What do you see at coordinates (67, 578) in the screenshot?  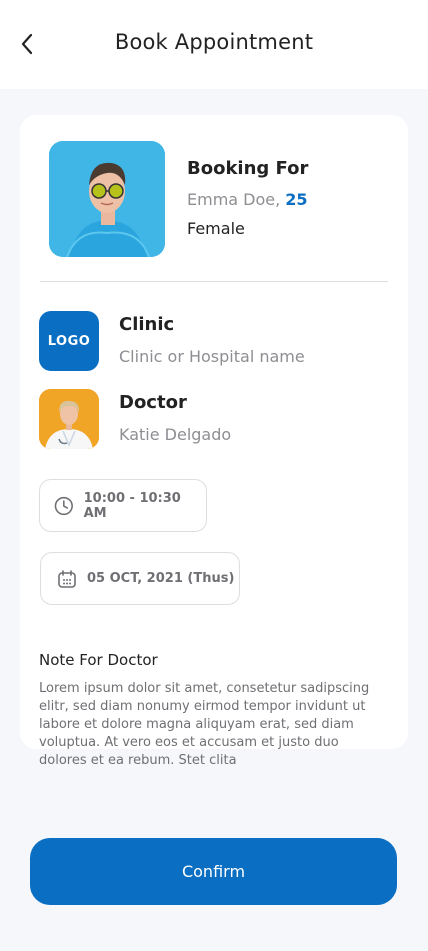 I see `calendar-icon` at bounding box center [67, 578].